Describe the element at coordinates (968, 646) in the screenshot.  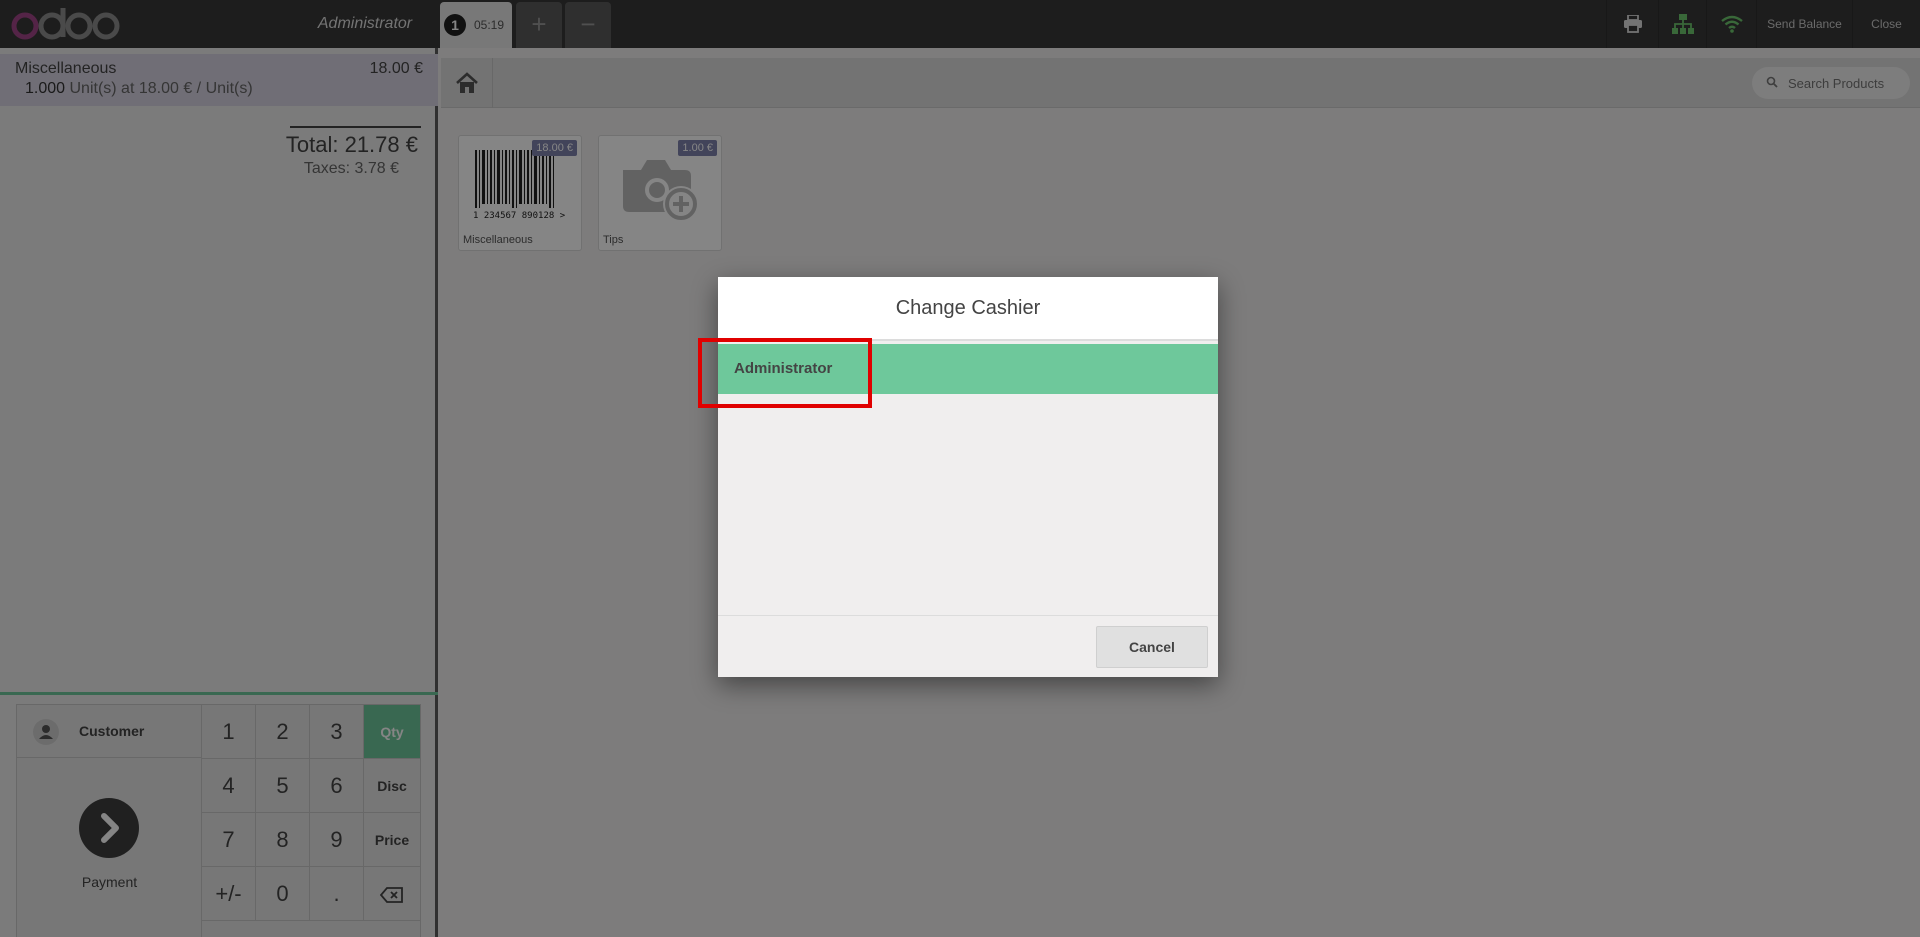
I see `dialog-footer: Cancel` at that location.